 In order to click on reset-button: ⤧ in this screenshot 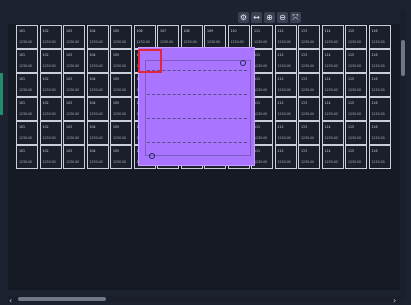, I will do `click(295, 17)`.